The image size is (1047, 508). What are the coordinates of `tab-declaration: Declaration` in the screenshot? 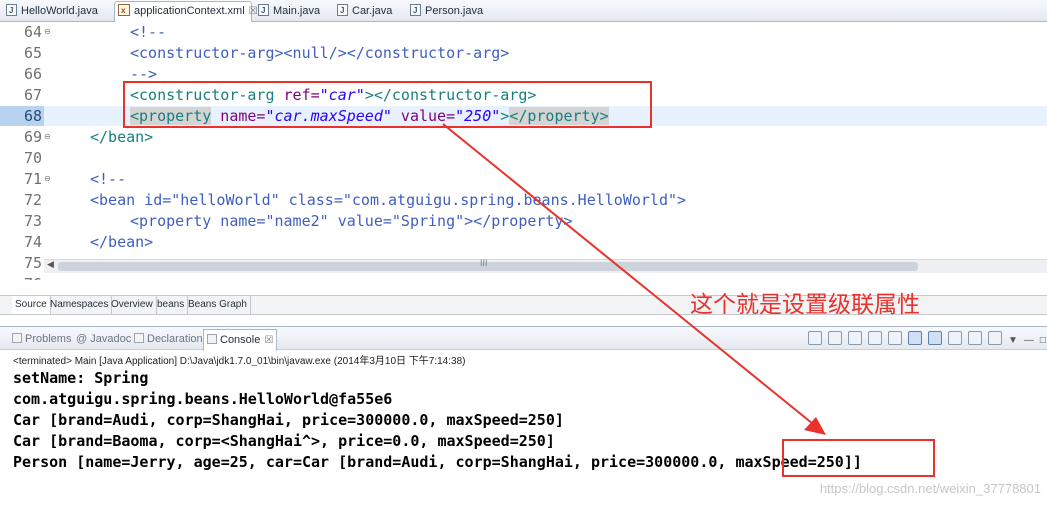 It's located at (168, 340).